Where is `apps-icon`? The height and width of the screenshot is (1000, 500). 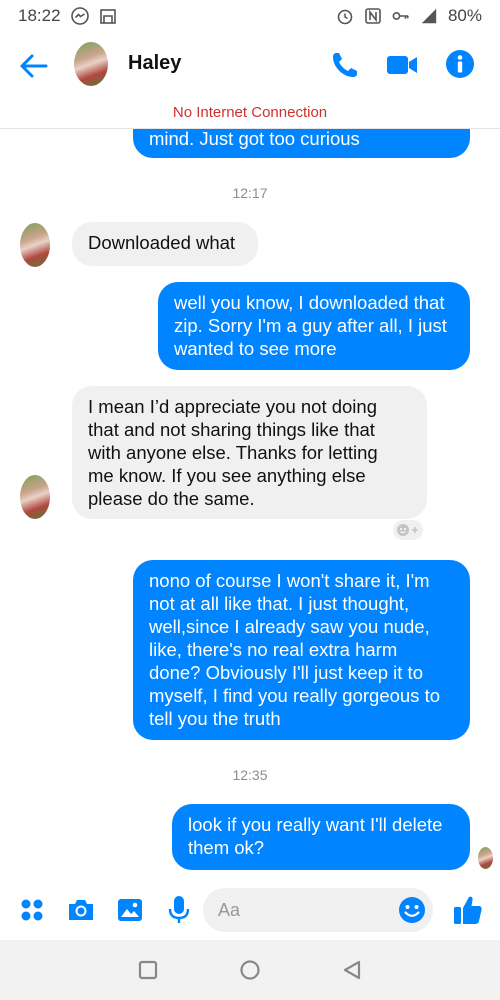
apps-icon is located at coordinates (32, 910).